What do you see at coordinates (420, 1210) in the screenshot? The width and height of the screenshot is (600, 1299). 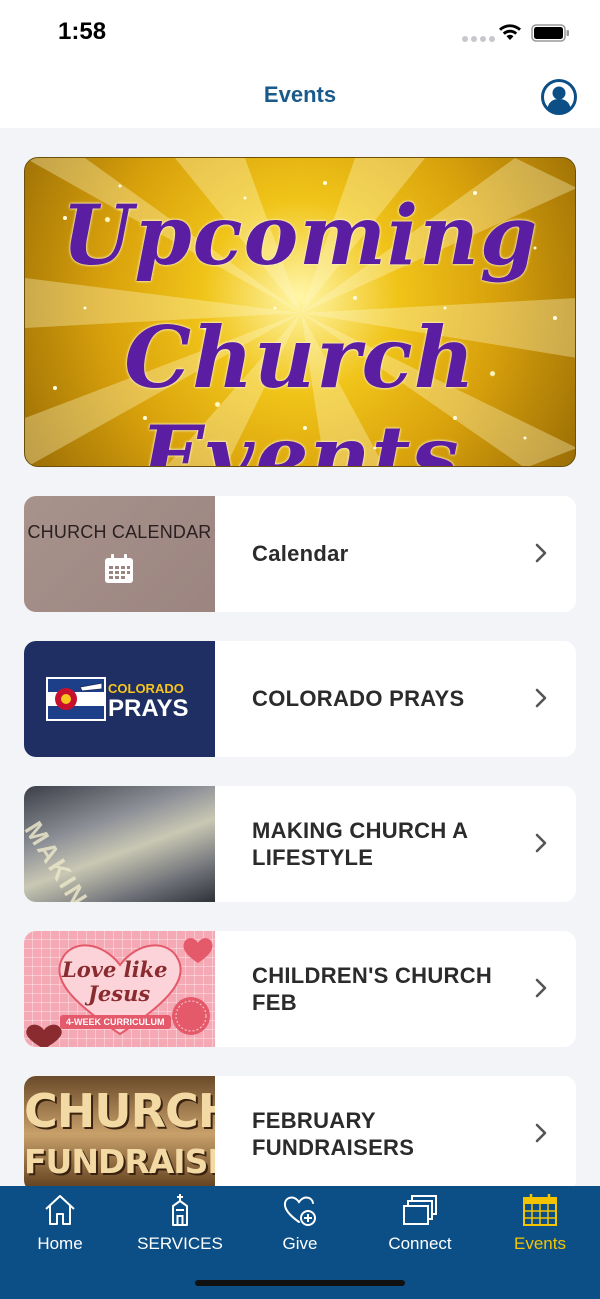 I see `stacked-windows-icon` at bounding box center [420, 1210].